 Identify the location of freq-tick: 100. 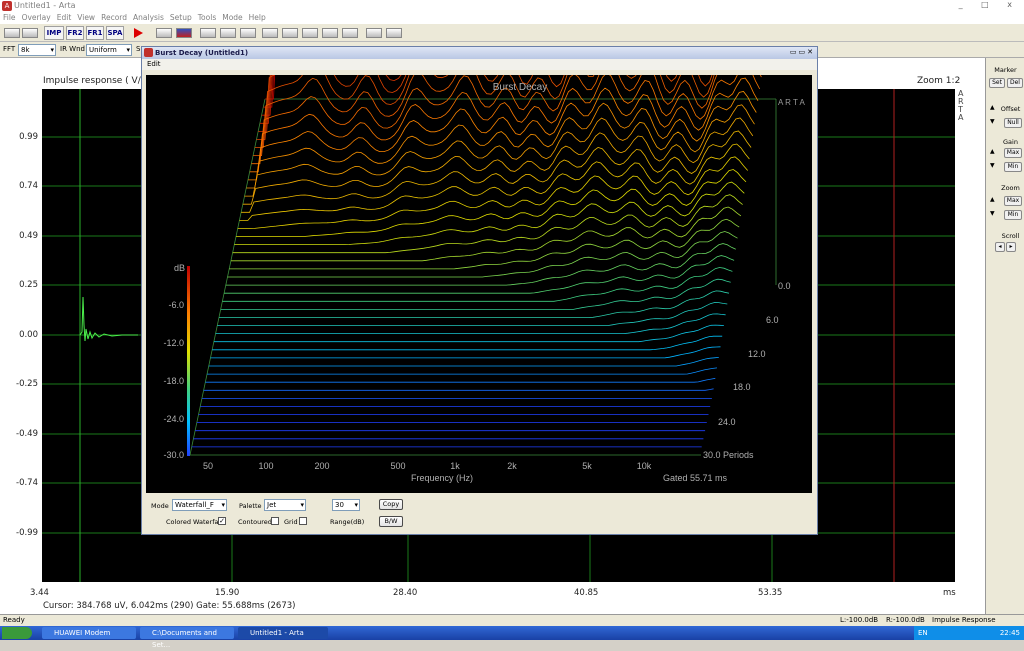
(265, 466).